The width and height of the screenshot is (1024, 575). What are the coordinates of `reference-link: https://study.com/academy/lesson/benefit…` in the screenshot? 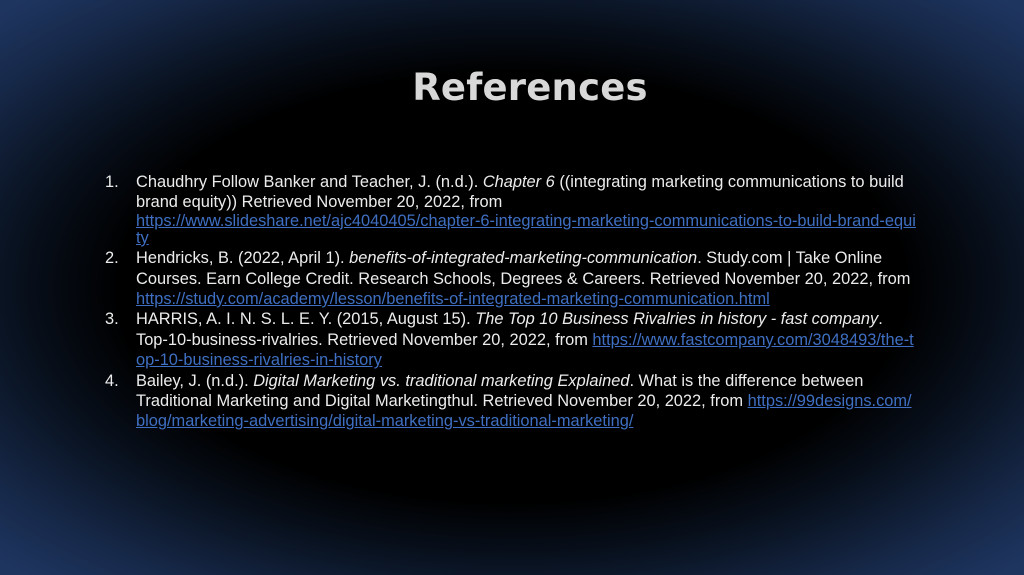 It's located at (453, 299).